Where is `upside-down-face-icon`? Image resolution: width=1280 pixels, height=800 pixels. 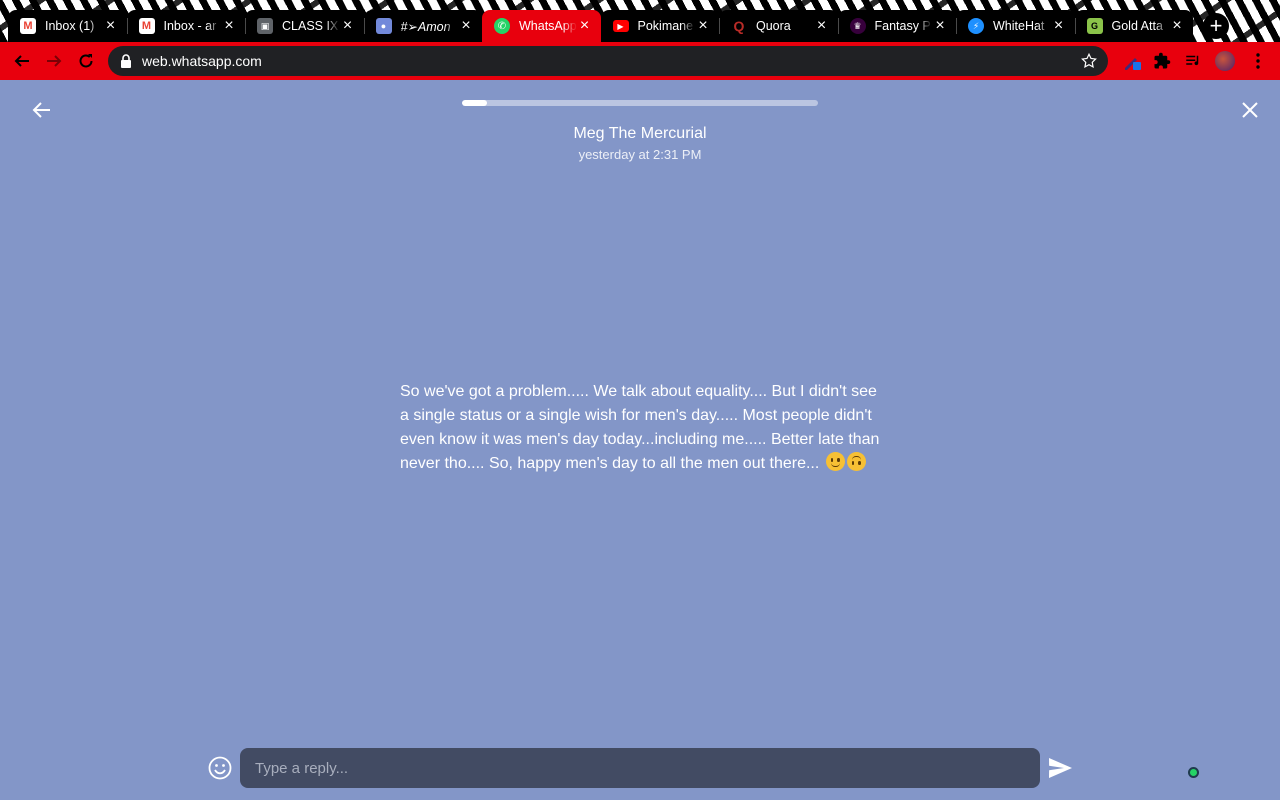 upside-down-face-icon is located at coordinates (856, 461).